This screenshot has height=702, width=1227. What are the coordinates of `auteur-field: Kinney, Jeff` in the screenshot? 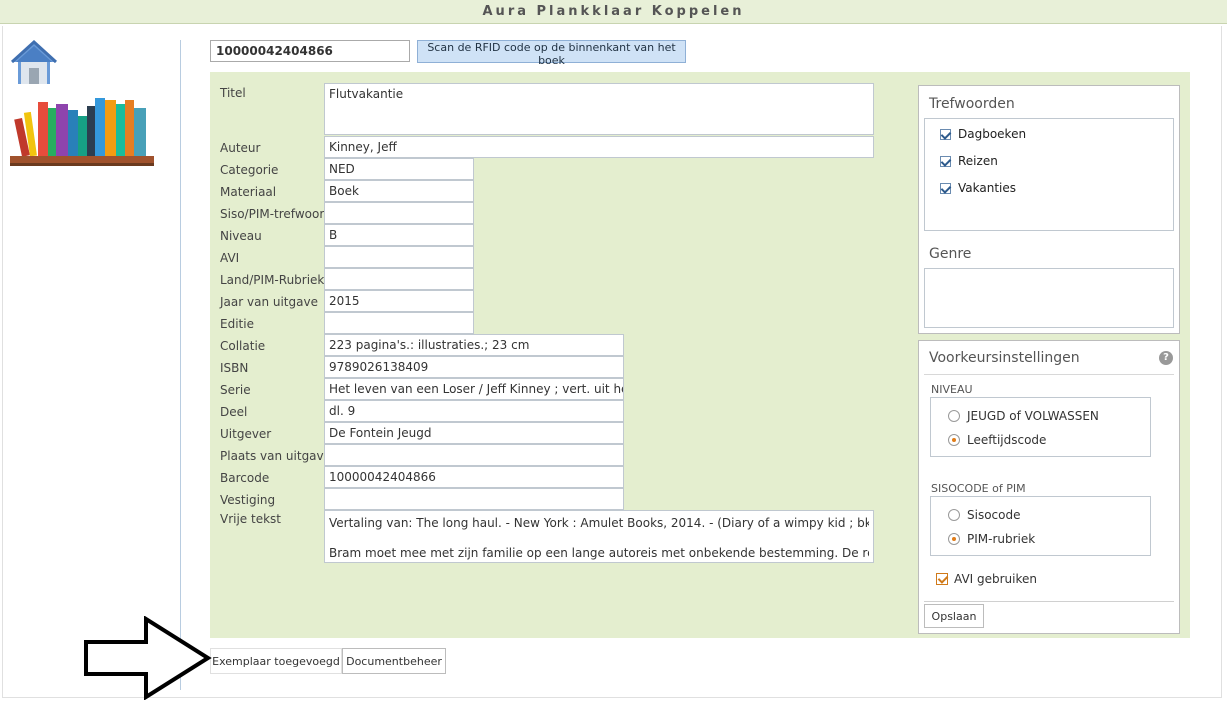 It's located at (599, 147).